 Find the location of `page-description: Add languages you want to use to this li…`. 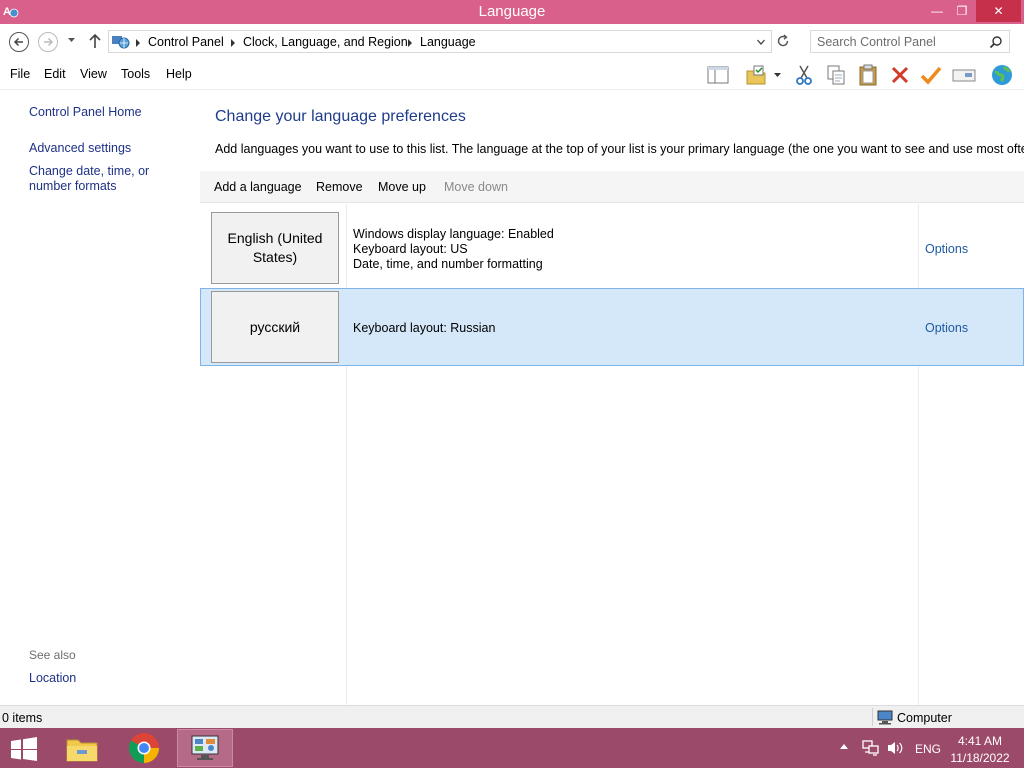

page-description: Add languages you want to use to this li… is located at coordinates (619, 149).